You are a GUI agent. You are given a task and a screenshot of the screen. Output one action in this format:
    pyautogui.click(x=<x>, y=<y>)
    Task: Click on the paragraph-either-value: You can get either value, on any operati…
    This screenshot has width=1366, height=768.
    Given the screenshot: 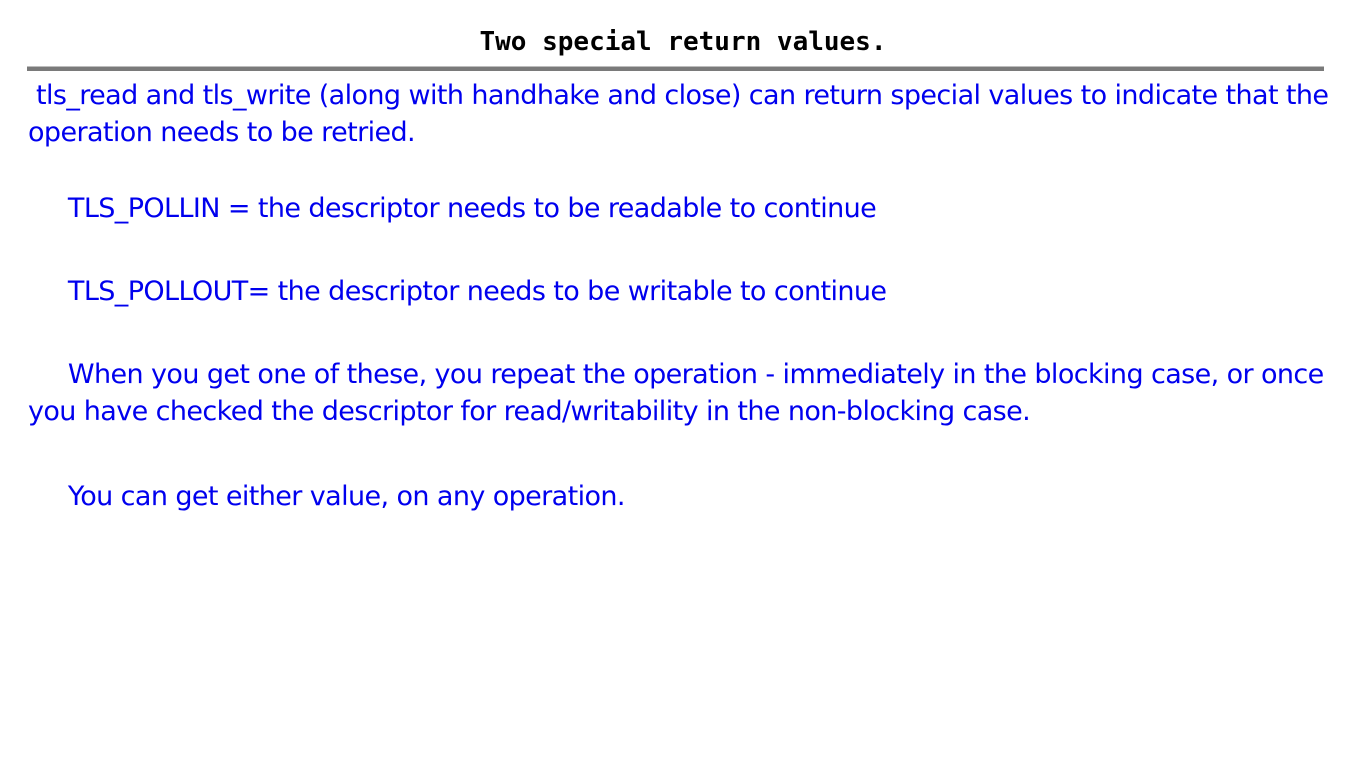 What is the action you would take?
    pyautogui.click(x=327, y=496)
    